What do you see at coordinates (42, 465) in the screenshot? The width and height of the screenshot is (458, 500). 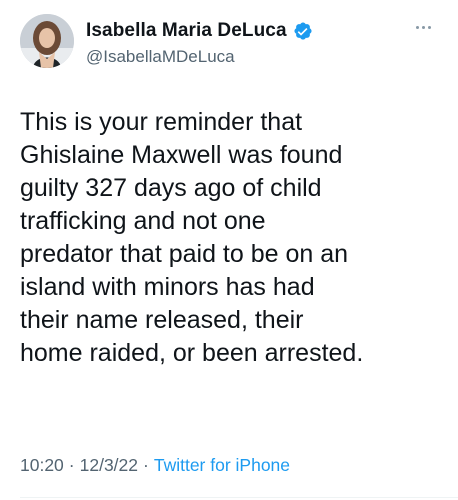 I see `tweet-time: 10:20` at bounding box center [42, 465].